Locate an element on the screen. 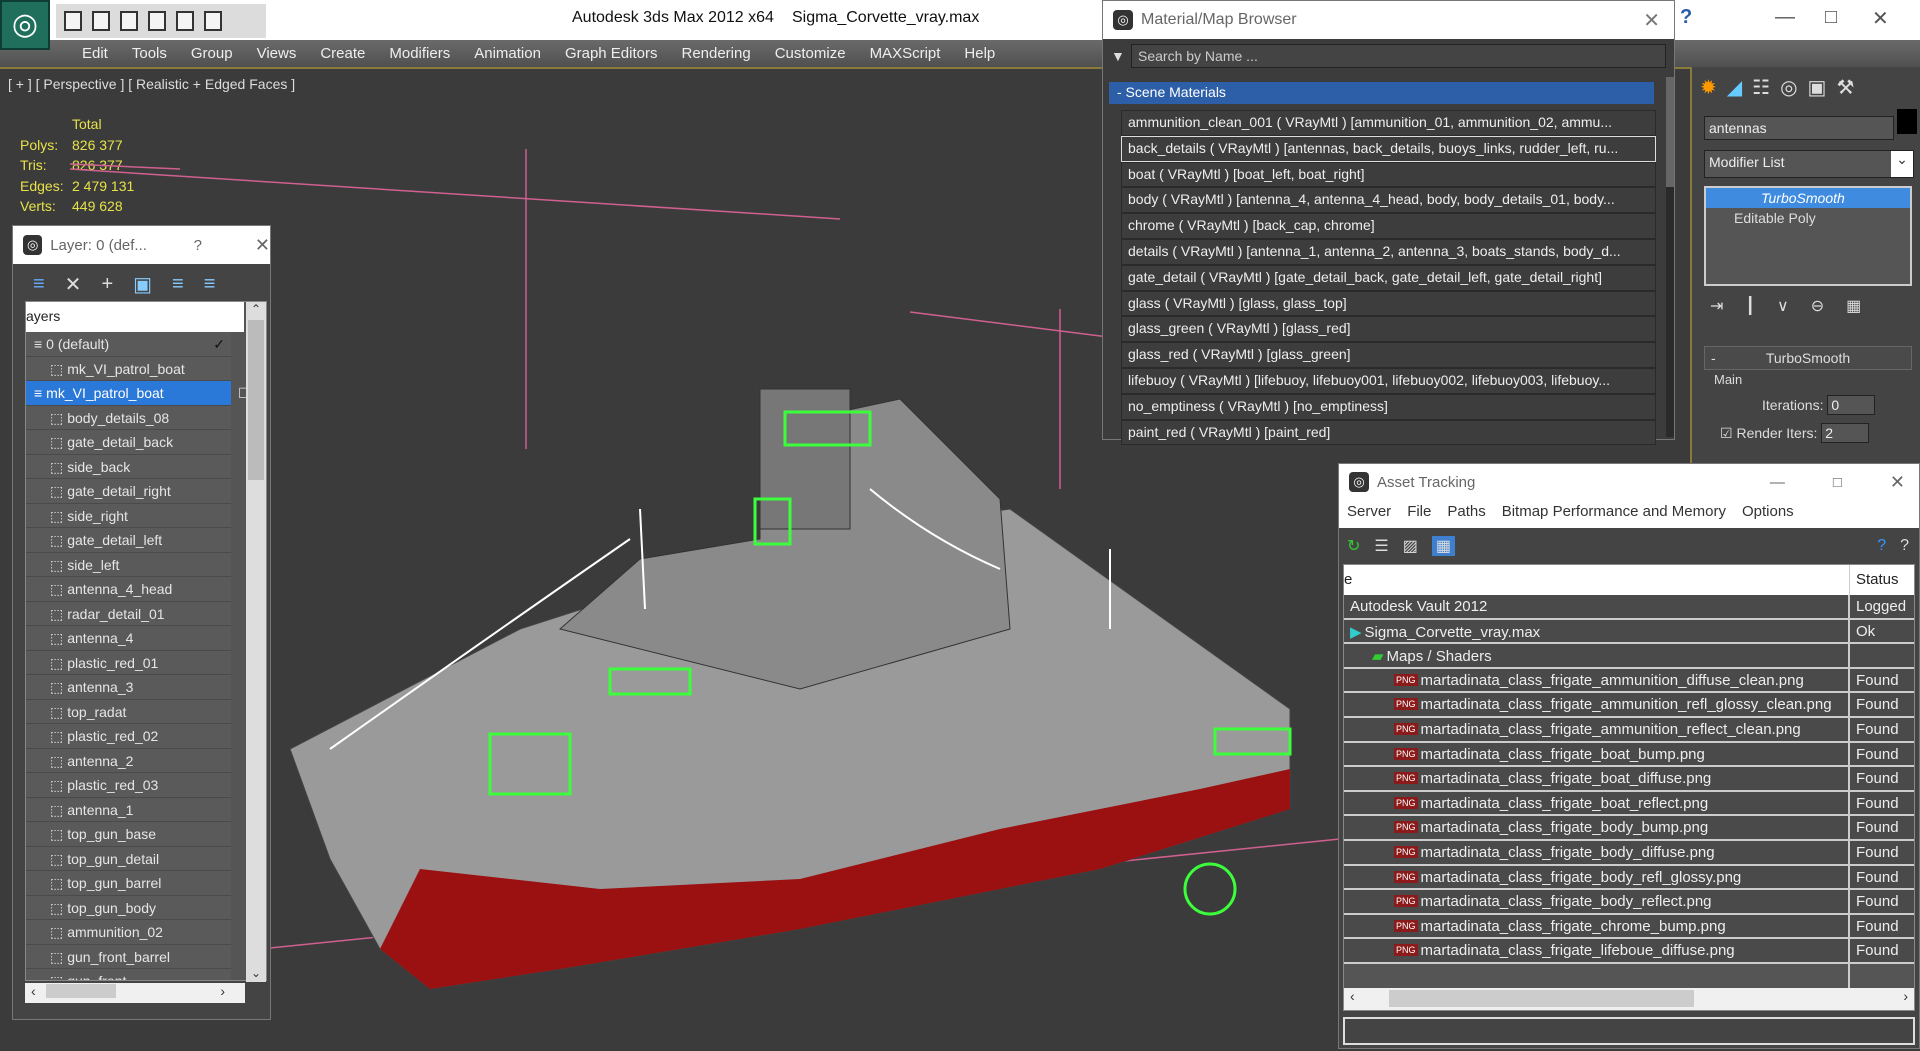  menu-help: Help is located at coordinates (979, 53).